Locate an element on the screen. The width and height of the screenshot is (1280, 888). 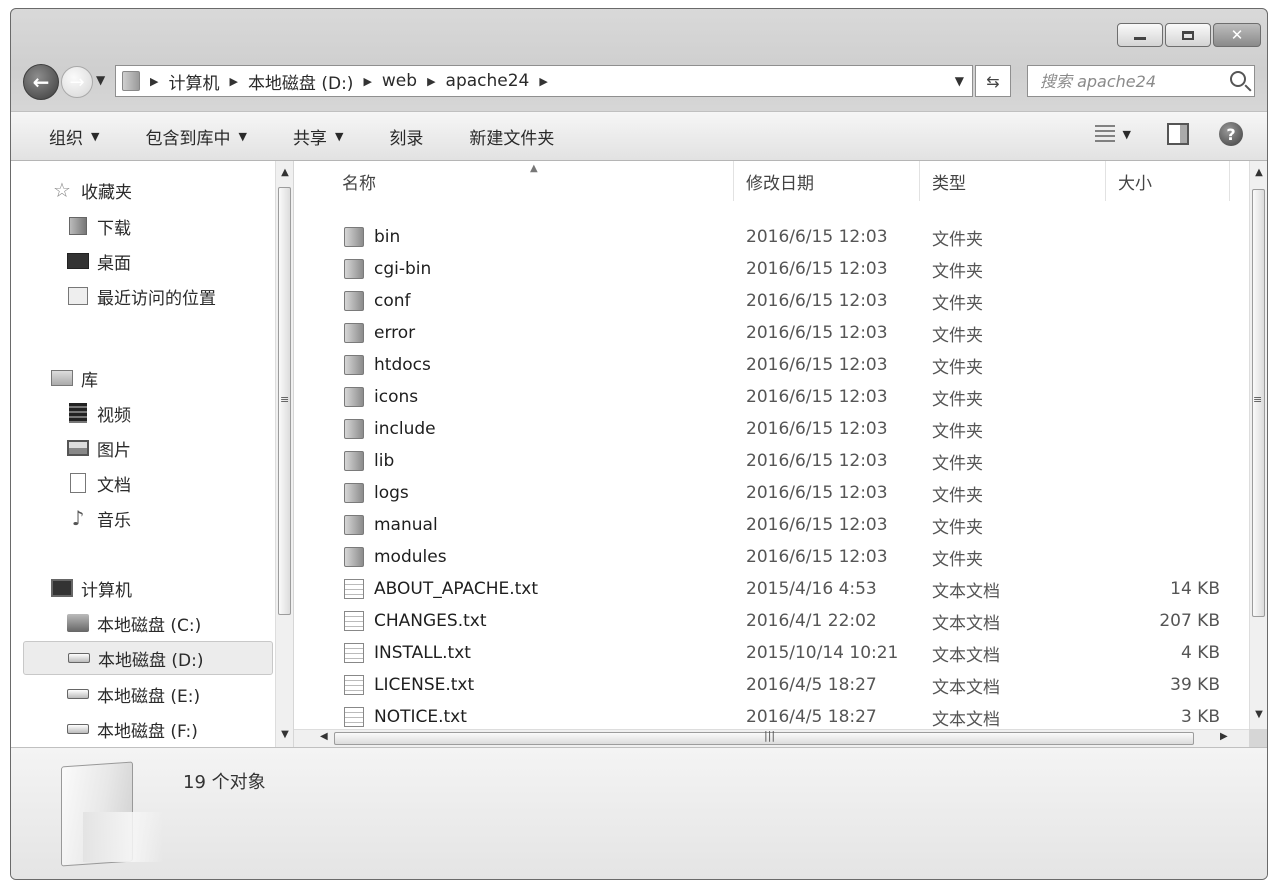
nav-label: 本地磁盘 (D:) is located at coordinates (151, 660).